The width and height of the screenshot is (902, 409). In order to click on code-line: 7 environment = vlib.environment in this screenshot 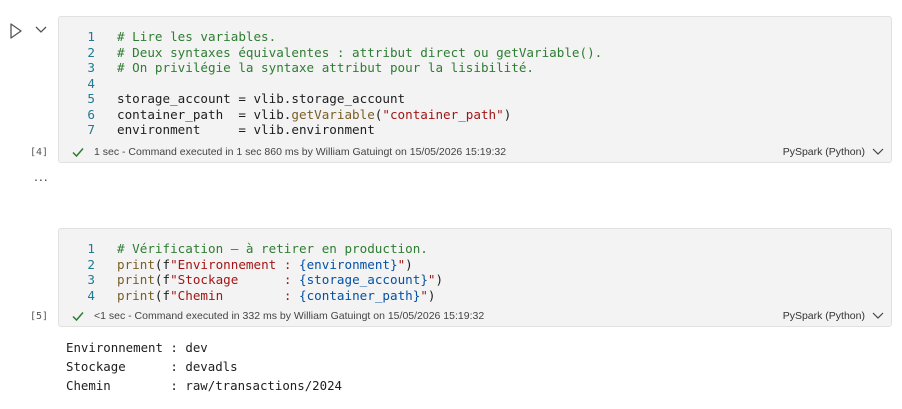, I will do `click(475, 130)`.